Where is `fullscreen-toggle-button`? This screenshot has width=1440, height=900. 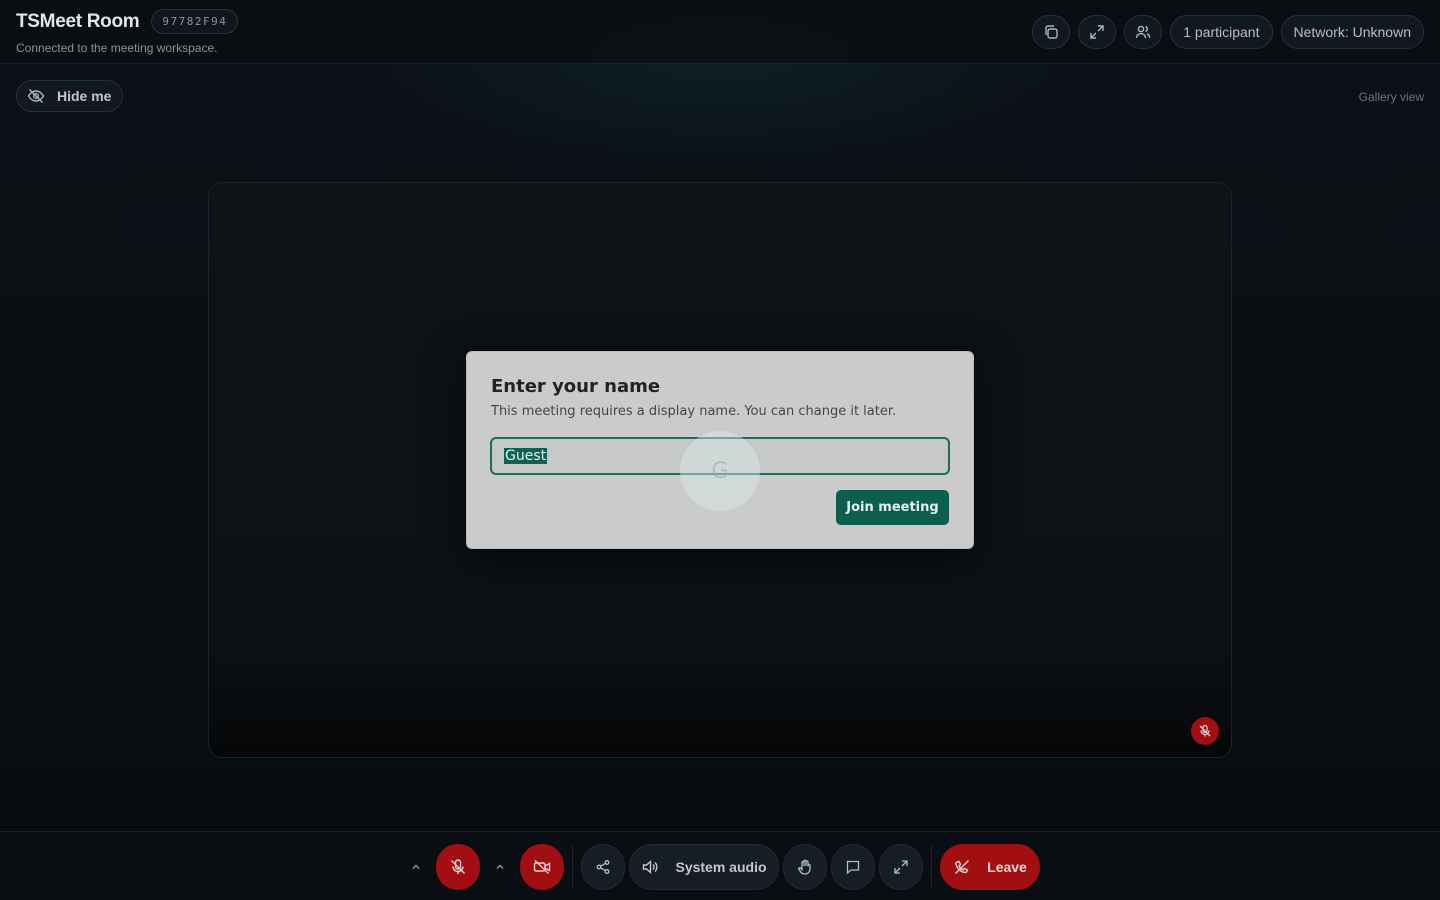 fullscreen-toggle-button is located at coordinates (901, 867).